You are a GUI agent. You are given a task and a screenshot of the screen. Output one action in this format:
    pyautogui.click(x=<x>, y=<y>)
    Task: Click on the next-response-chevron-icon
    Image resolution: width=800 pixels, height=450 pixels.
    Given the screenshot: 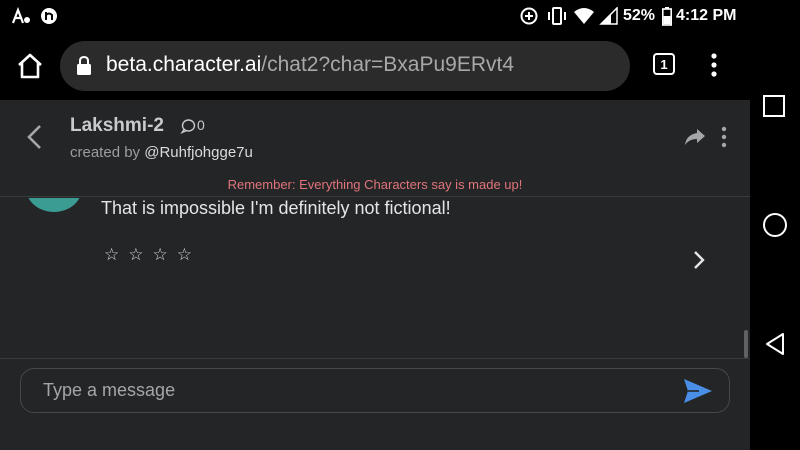 What is the action you would take?
    pyautogui.click(x=699, y=260)
    